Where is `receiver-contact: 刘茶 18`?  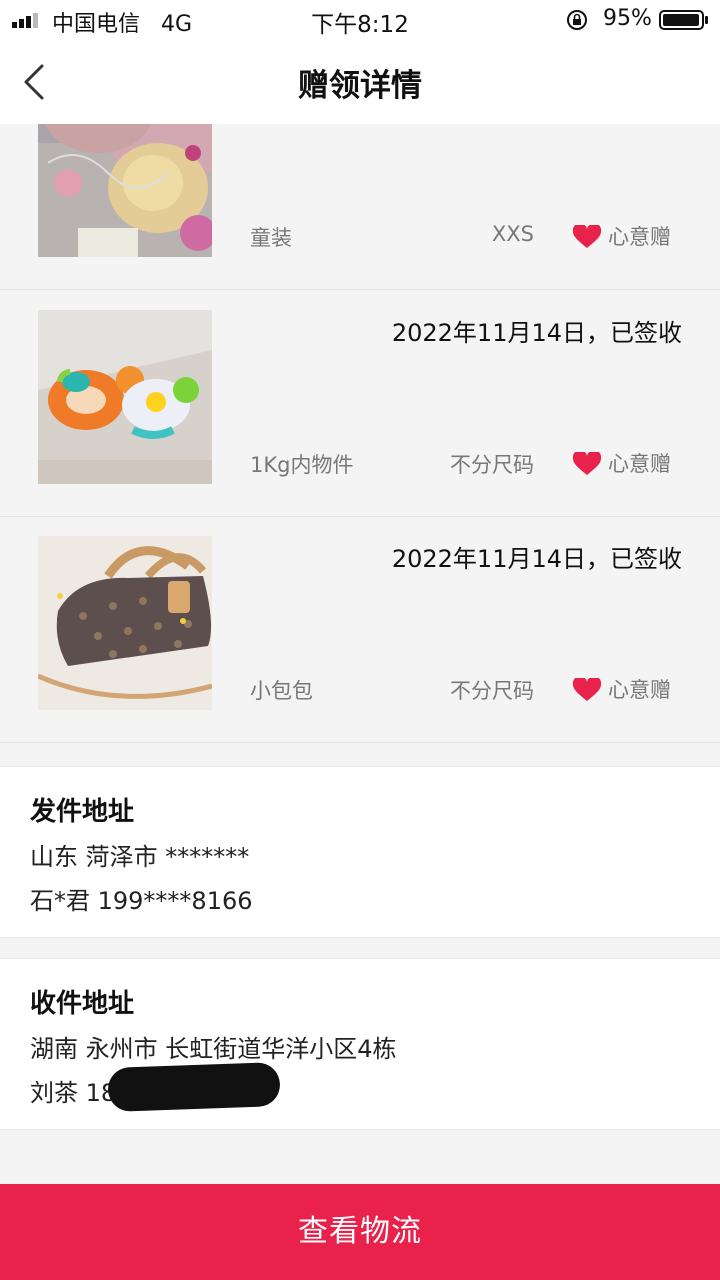
receiver-contact: 刘茶 18 is located at coordinates (73, 1093).